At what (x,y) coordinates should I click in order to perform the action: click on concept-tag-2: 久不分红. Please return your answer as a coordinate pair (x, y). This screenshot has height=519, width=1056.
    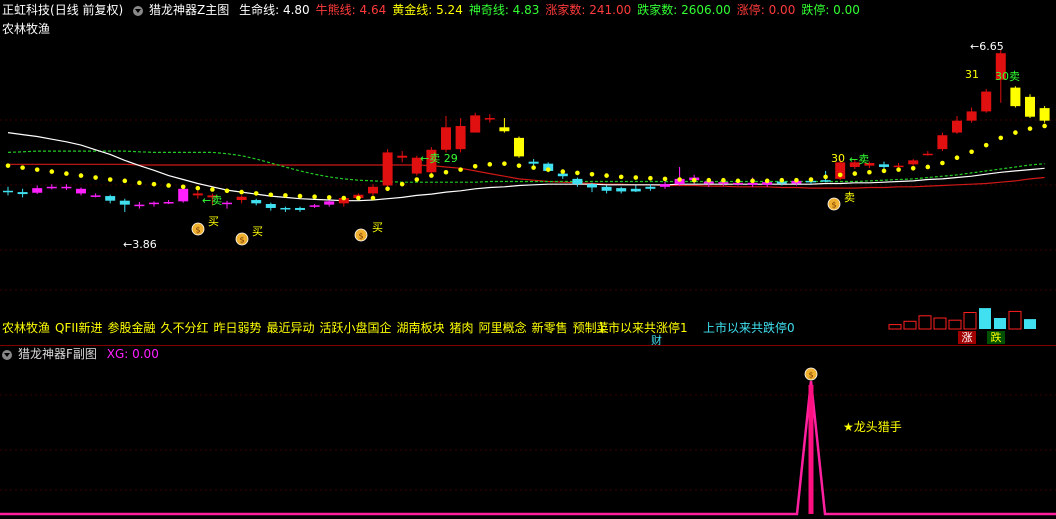
    Looking at the image, I should click on (184, 328).